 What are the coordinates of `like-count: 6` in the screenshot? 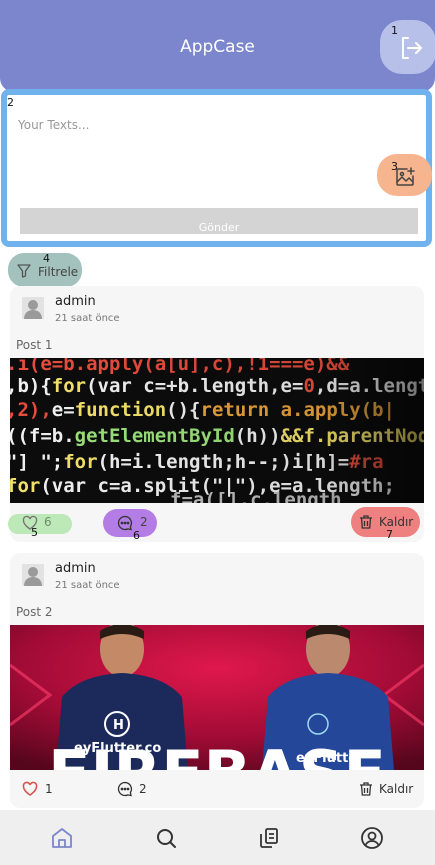 It's located at (48, 522).